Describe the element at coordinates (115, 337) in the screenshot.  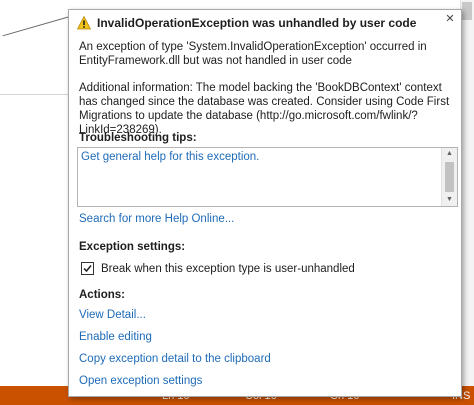
I see `enable-editing-link: Enable editing` at that location.